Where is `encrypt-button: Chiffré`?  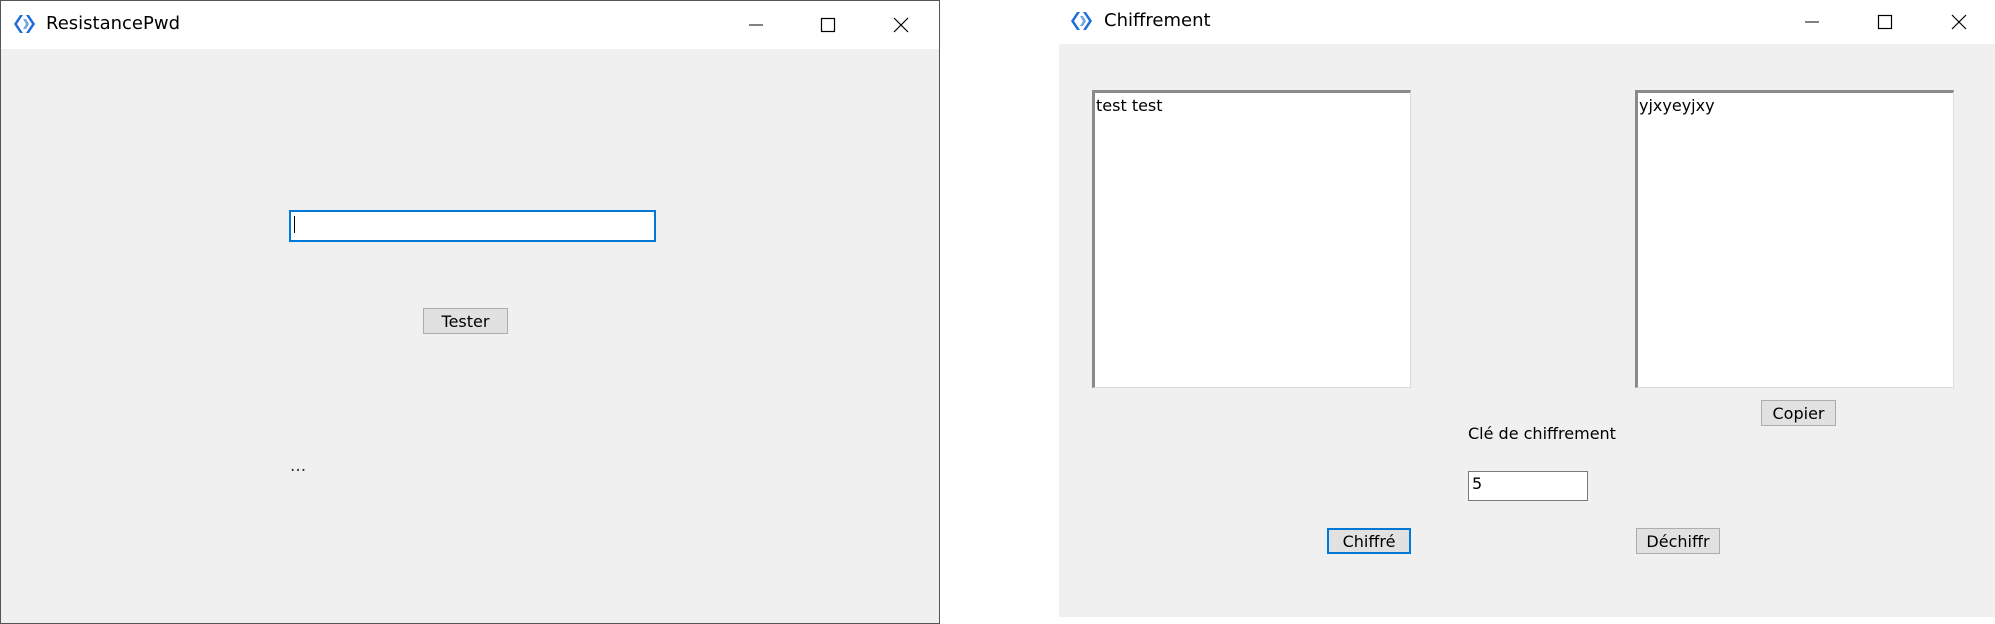 encrypt-button: Chiffré is located at coordinates (1369, 541).